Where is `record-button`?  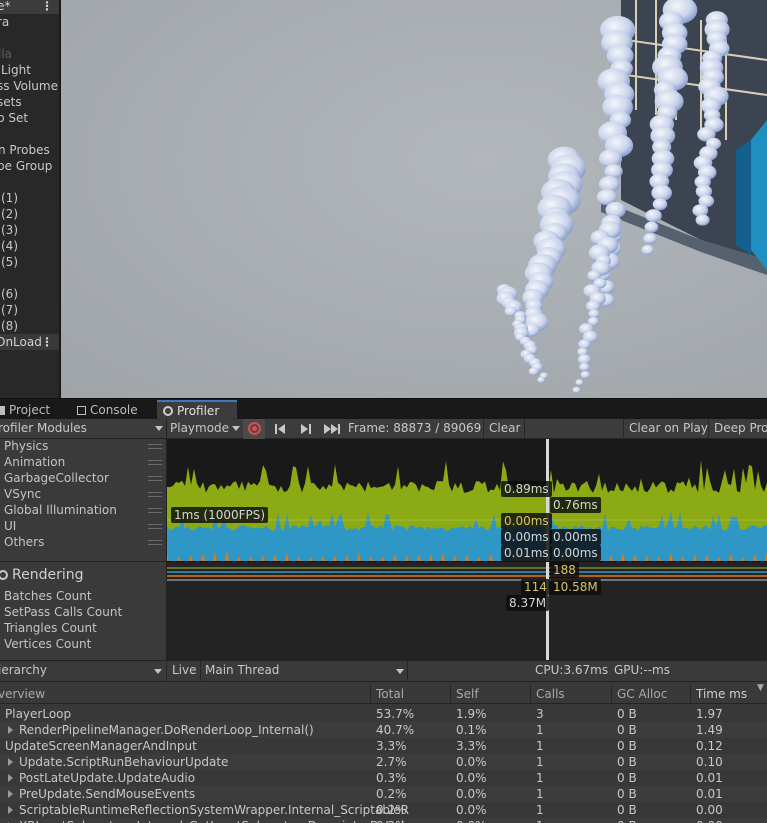 record-button is located at coordinates (254, 429).